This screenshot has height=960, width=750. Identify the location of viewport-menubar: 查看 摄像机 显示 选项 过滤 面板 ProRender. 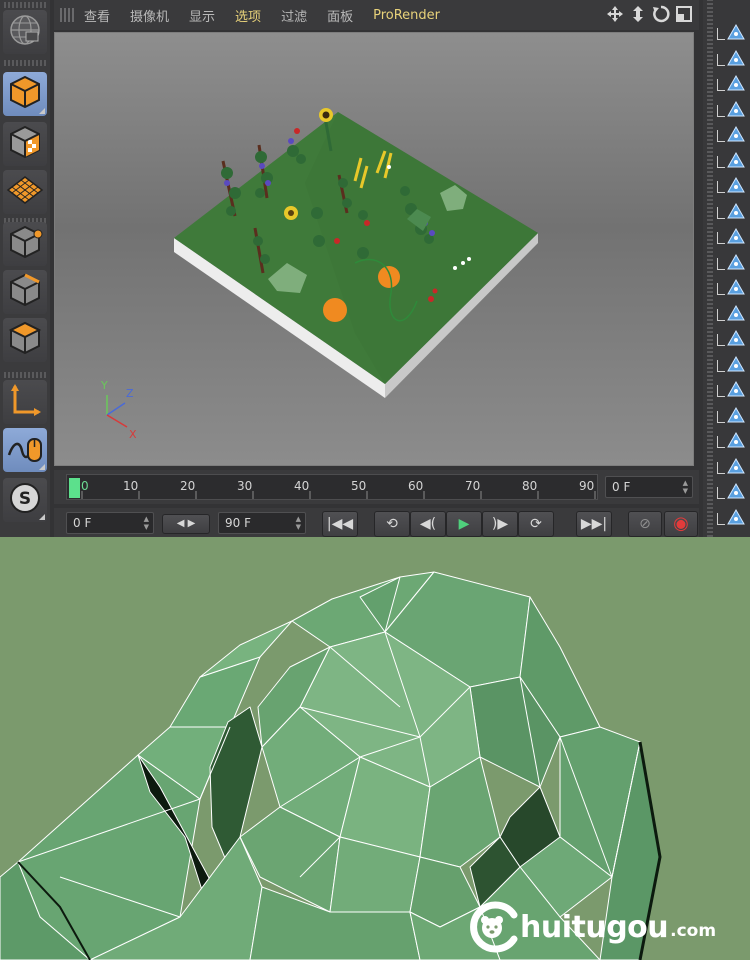
(376, 15).